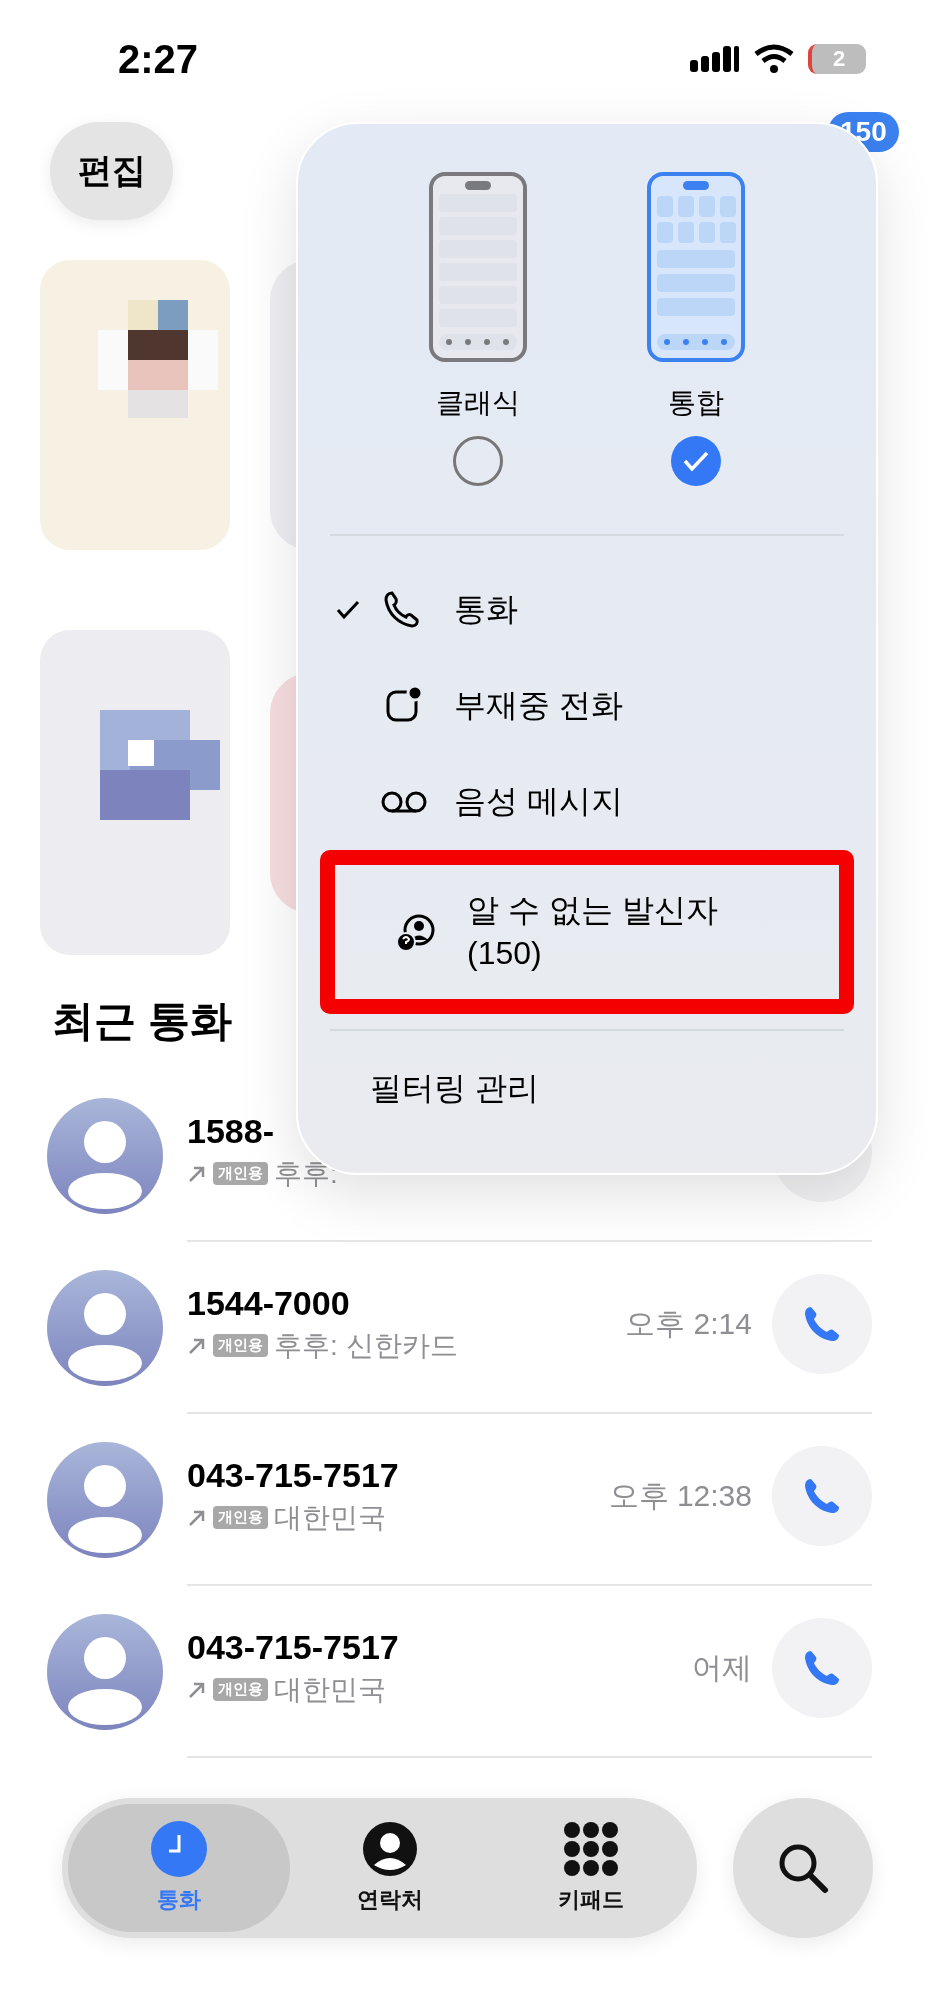  I want to click on menu-item: 알 수 없는 발신자 (150), so click(587, 932).